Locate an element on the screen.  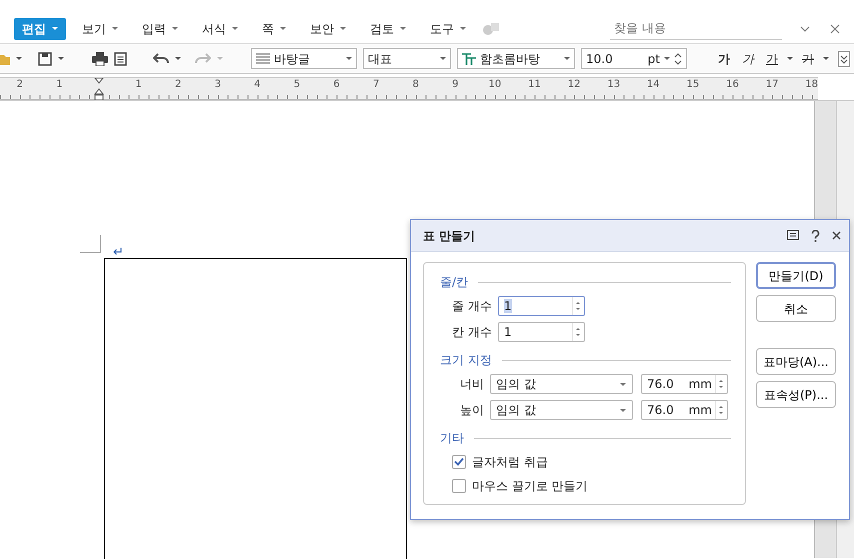
menu-tab: 쪽 is located at coordinates (274, 29).